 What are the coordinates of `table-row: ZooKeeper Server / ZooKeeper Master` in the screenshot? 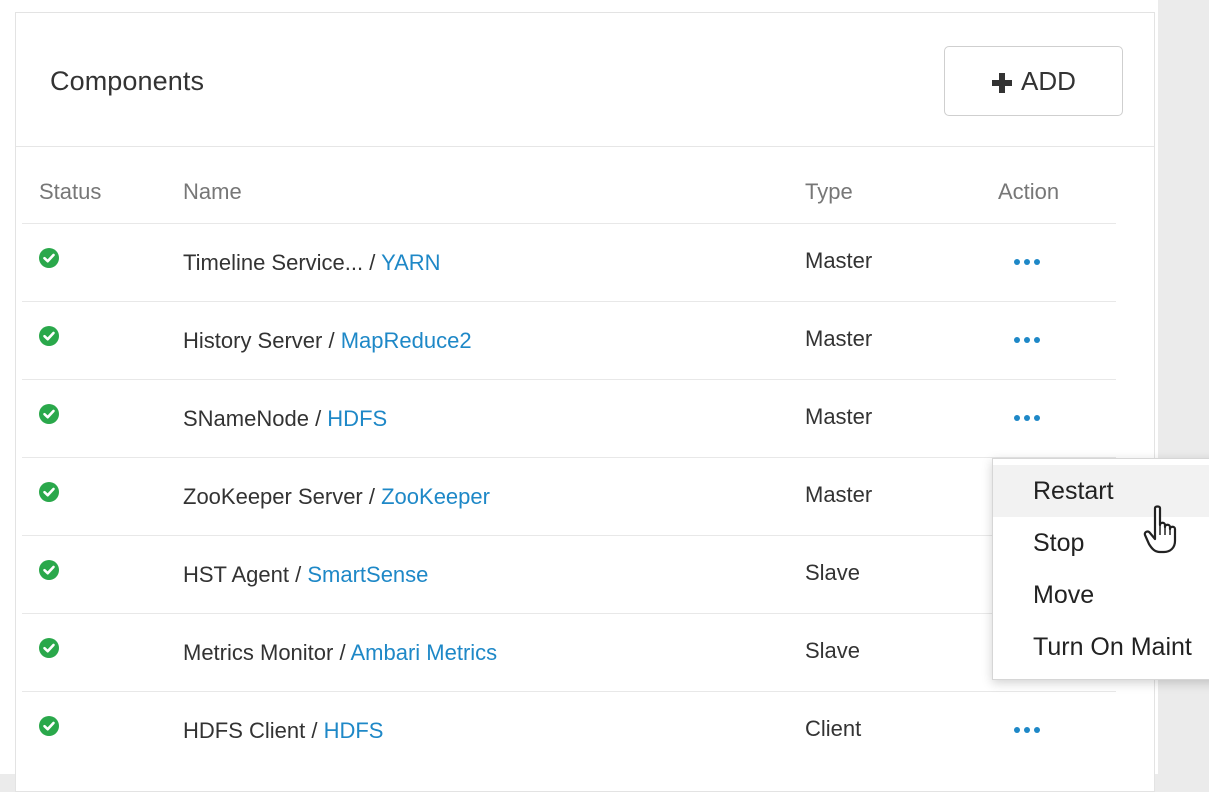 It's located at (569, 497).